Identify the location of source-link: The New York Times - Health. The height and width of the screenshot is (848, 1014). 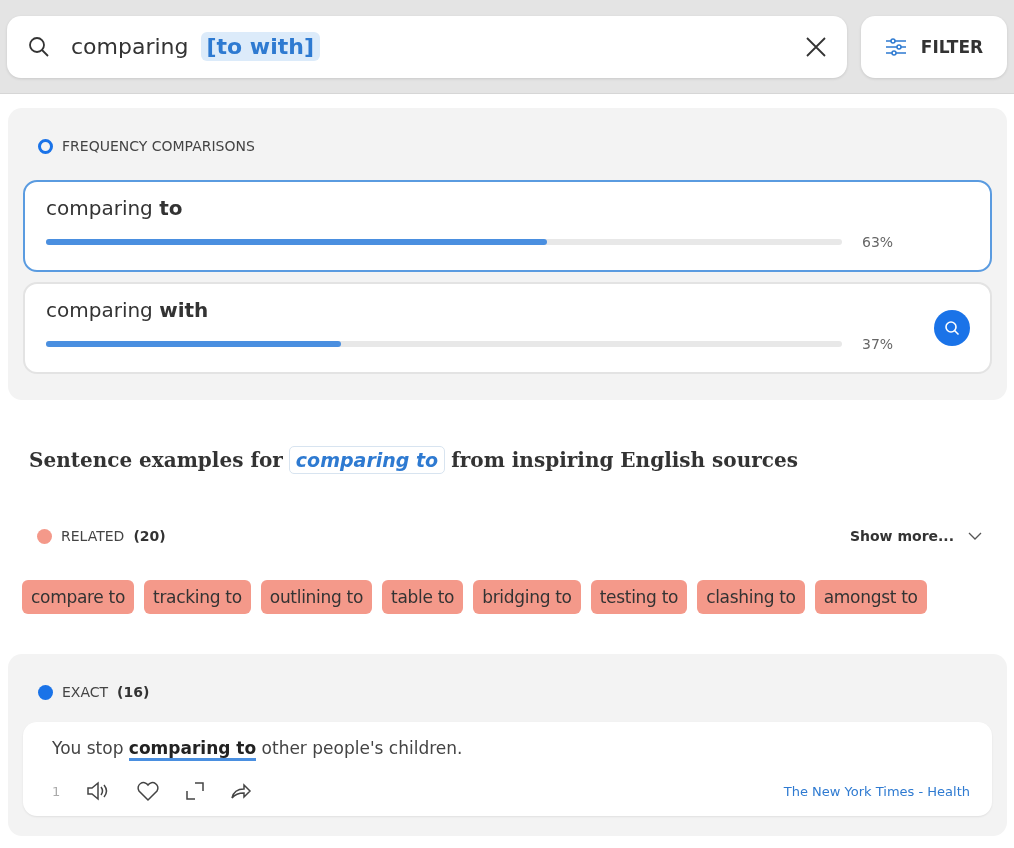
(876, 791).